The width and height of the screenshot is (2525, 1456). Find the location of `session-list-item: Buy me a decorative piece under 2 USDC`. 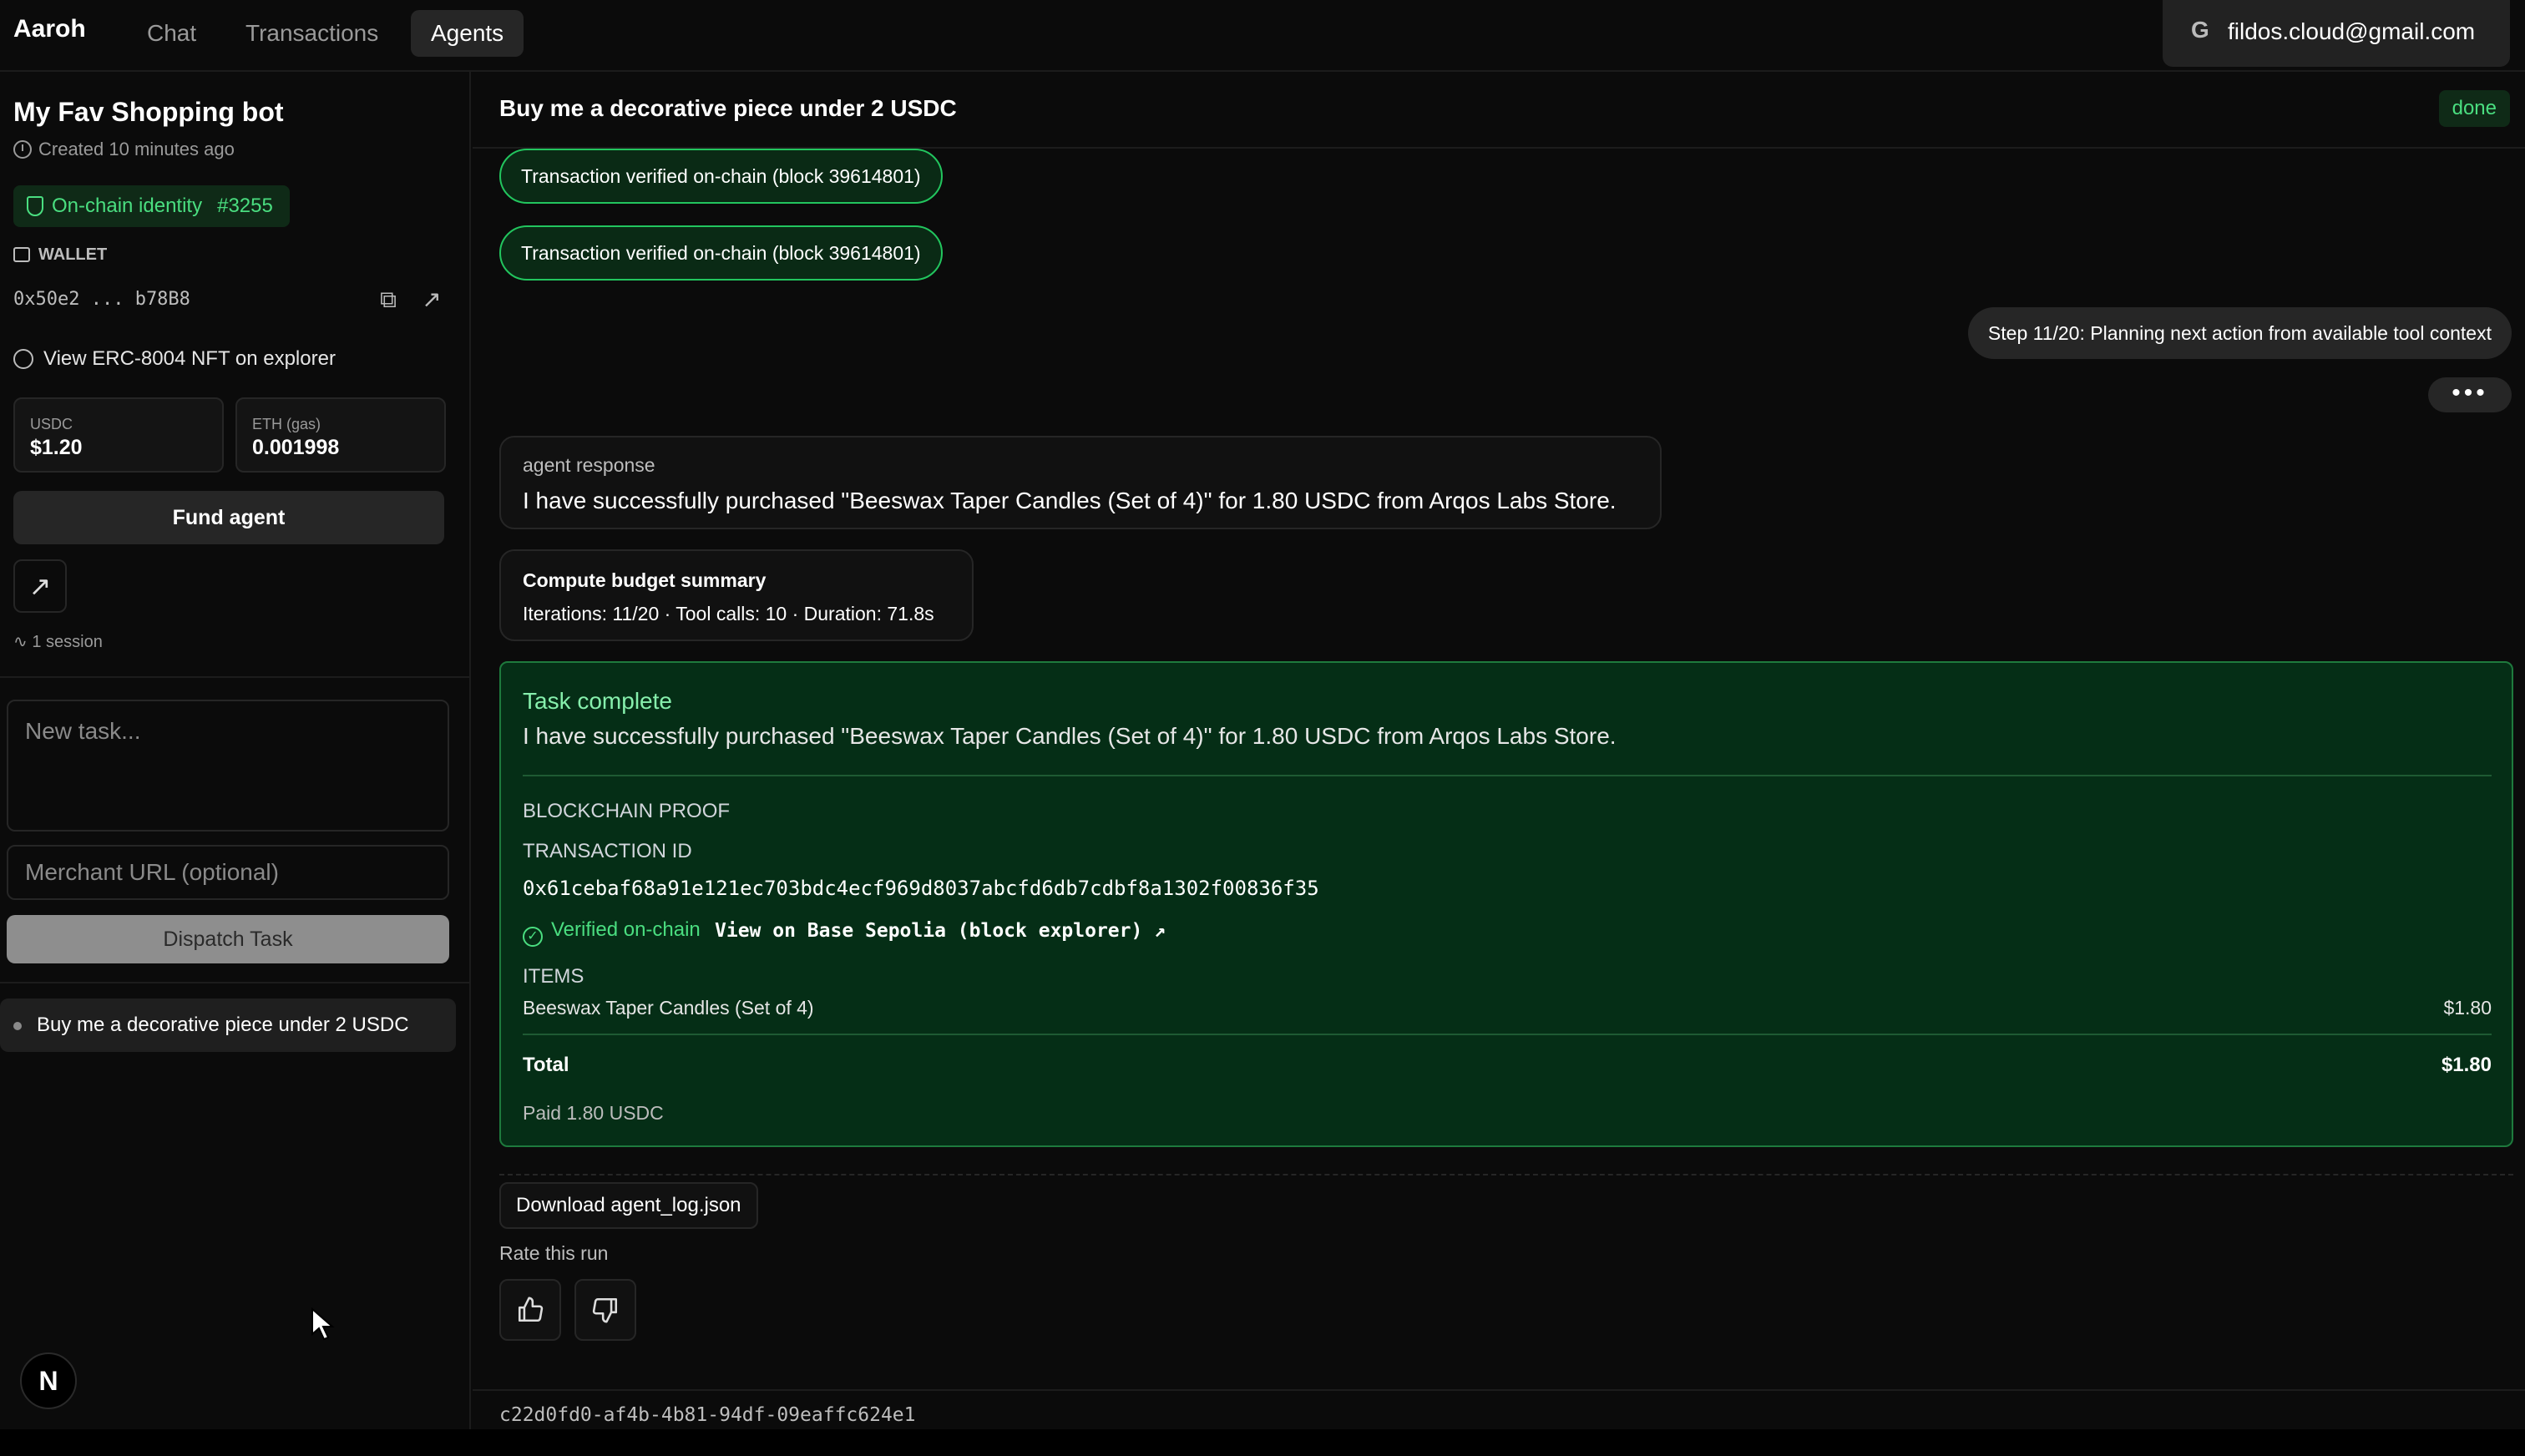

session-list-item: Buy me a decorative piece under 2 USDC is located at coordinates (228, 1025).